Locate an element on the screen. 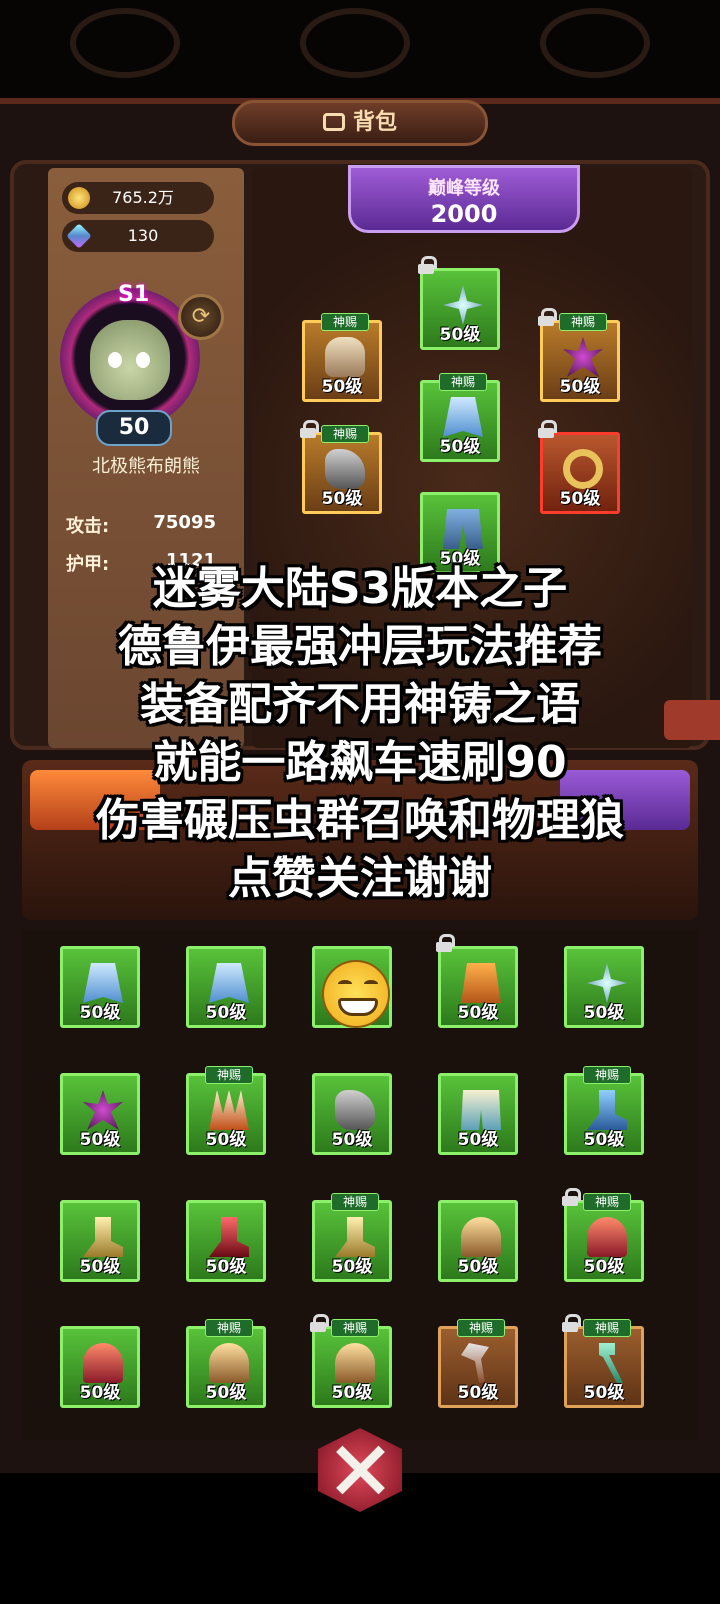 The height and width of the screenshot is (1604, 720). grin-emoji-icon is located at coordinates (356, 994).